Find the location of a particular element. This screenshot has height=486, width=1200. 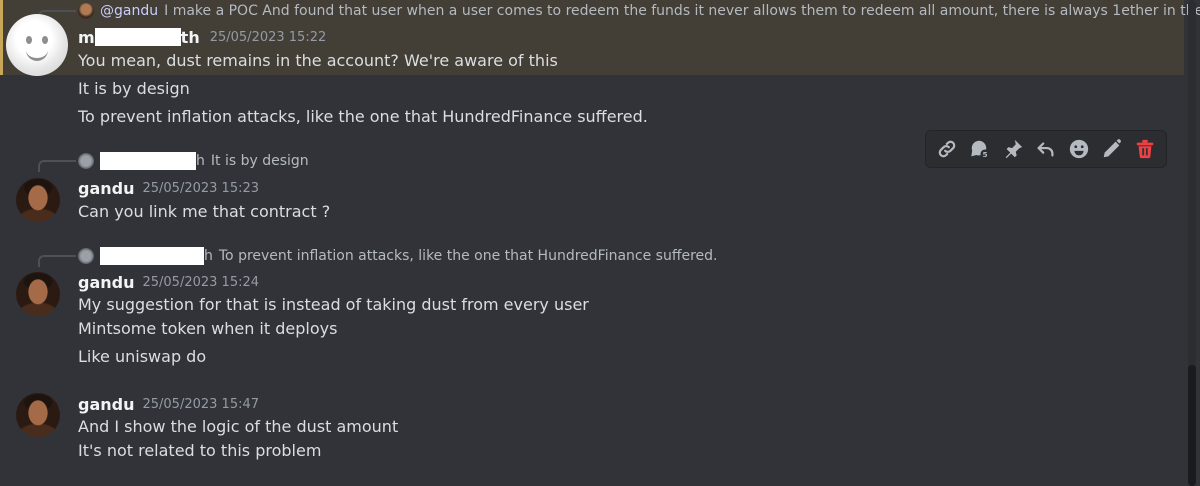

username-visible-end: th is located at coordinates (190, 37).